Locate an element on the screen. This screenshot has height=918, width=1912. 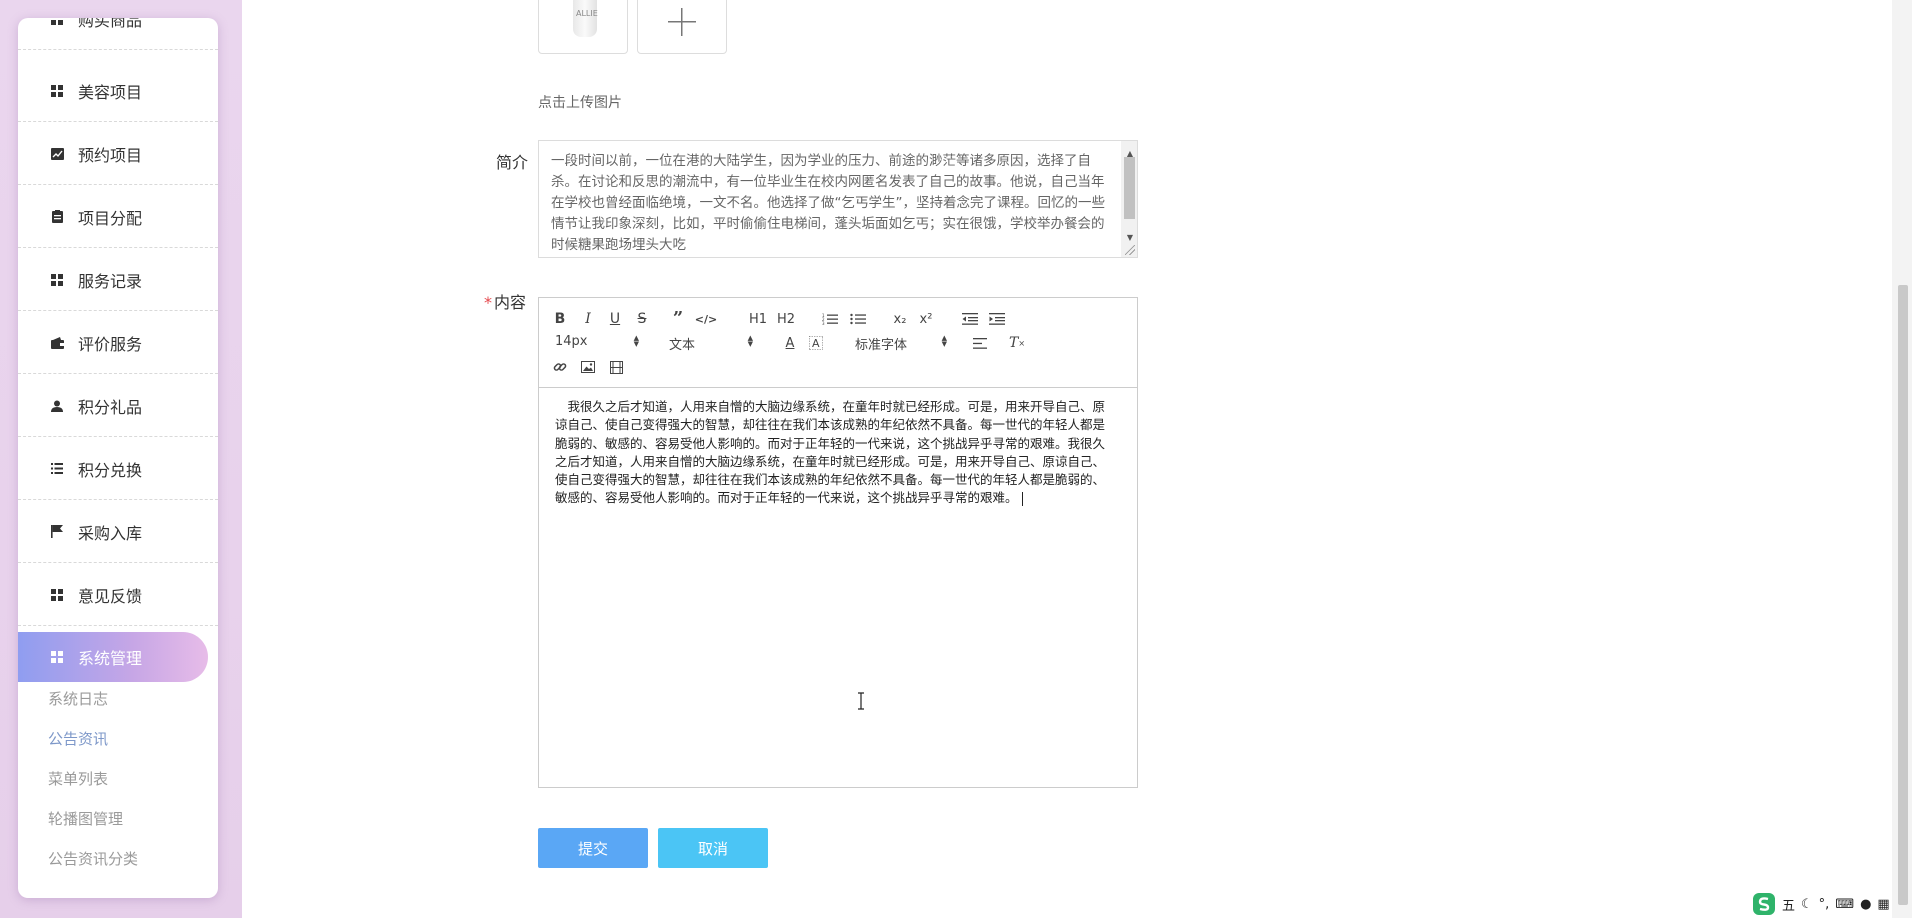
keyboard-icon: ⌨ is located at coordinates (1844, 904).